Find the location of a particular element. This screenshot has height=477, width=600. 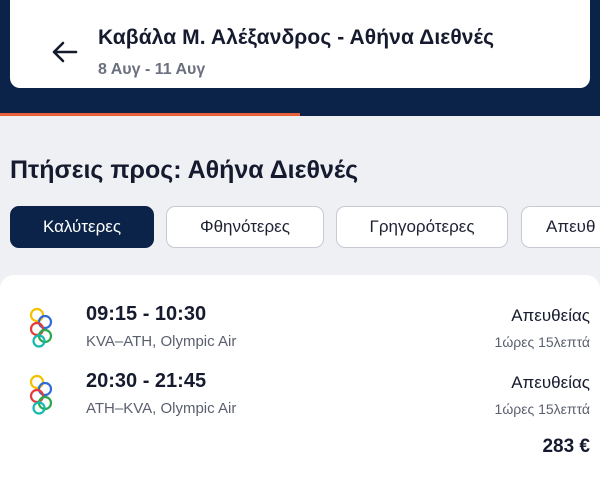

travel-dates: 8 Αυγ - 11 Αυγ is located at coordinates (152, 69).